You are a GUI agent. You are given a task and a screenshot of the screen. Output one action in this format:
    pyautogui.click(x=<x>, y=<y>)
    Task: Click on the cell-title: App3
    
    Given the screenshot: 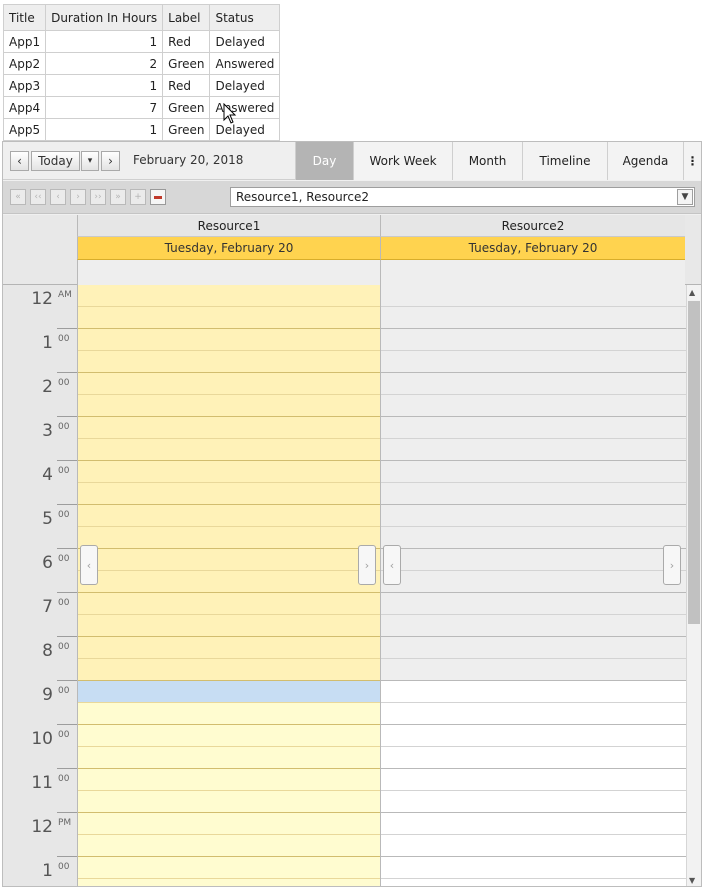 What is the action you would take?
    pyautogui.click(x=24, y=85)
    